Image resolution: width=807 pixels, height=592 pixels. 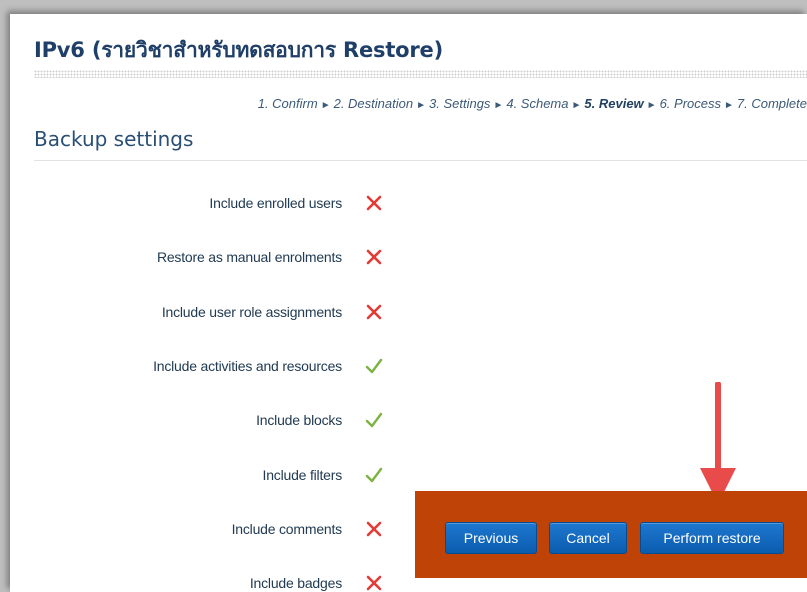 What do you see at coordinates (690, 103) in the screenshot?
I see `step-process: 6. Process` at bounding box center [690, 103].